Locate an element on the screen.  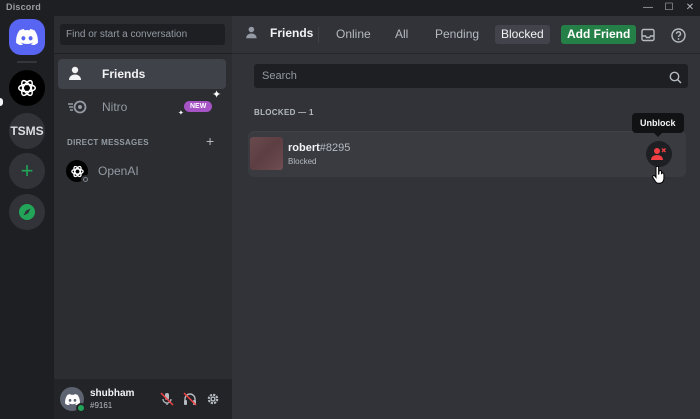
help-button is located at coordinates (678, 35).